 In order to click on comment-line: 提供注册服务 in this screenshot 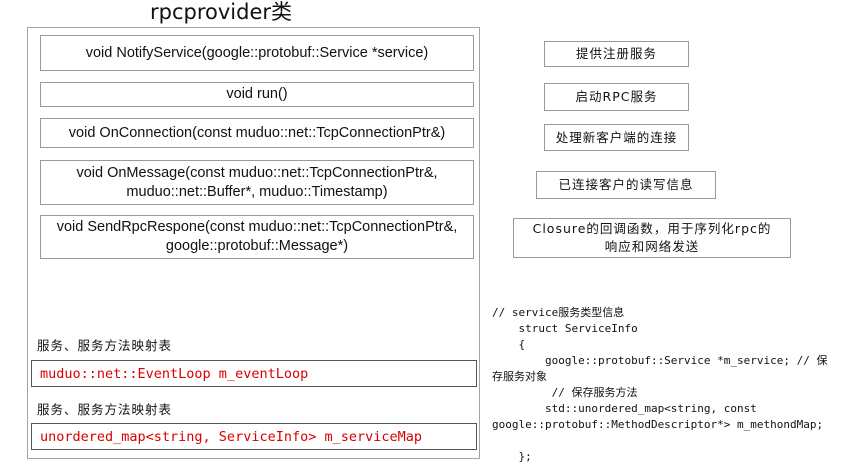, I will do `click(616, 53)`.